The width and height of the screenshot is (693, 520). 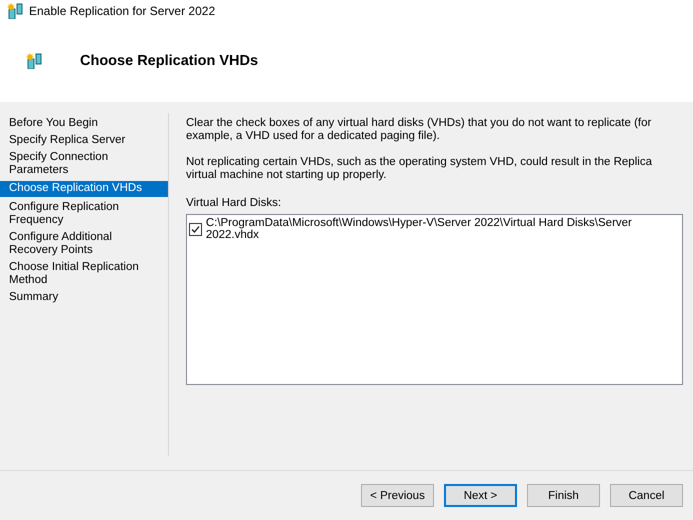 What do you see at coordinates (169, 61) in the screenshot?
I see `page-title: Choose Replication VHDs` at bounding box center [169, 61].